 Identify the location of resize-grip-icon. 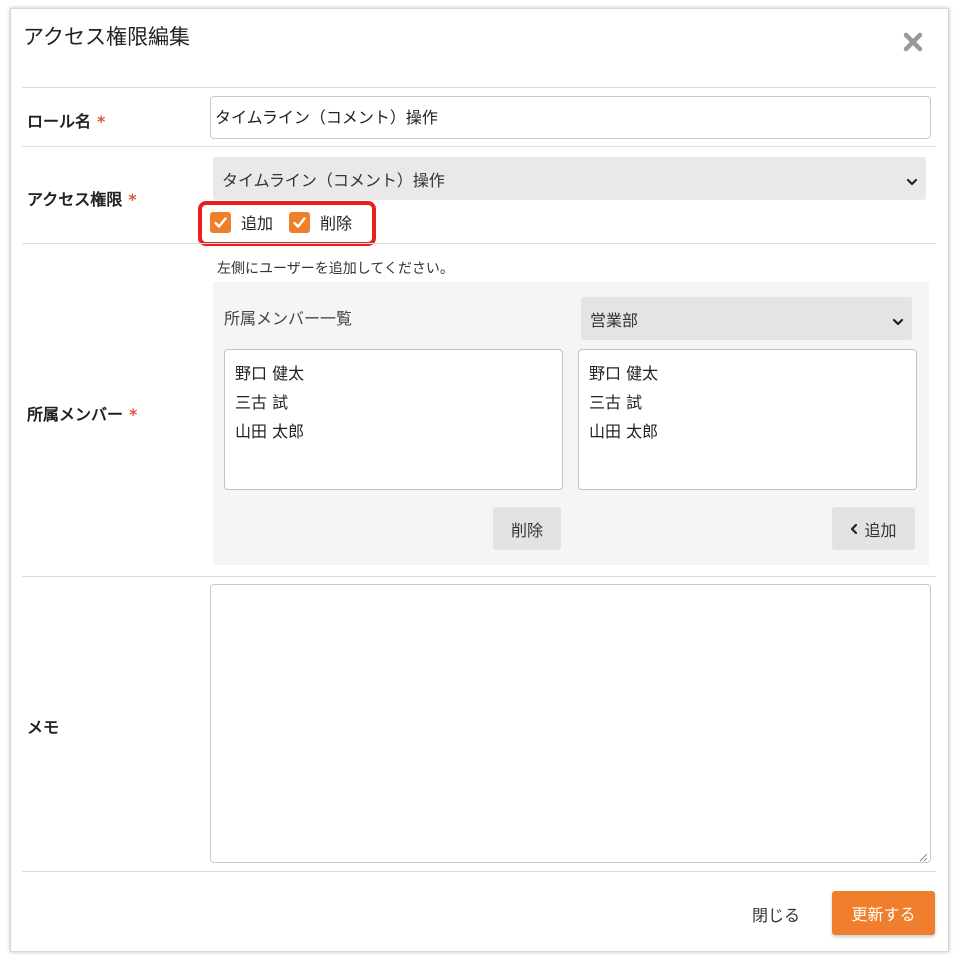
(923, 856).